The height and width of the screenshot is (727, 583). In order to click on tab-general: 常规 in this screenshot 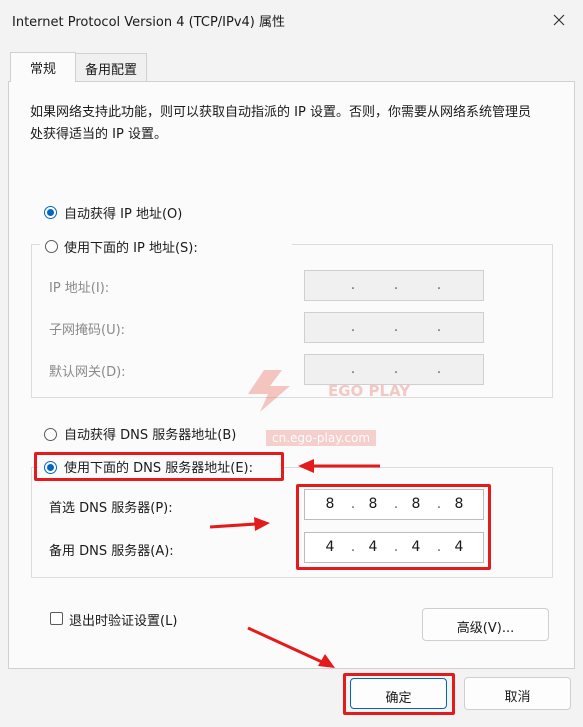, I will do `click(43, 67)`.